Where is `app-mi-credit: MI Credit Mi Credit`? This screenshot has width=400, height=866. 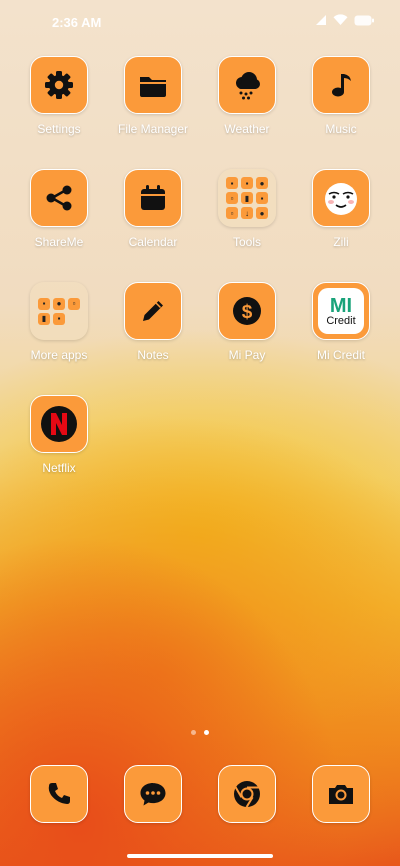 app-mi-credit: MI Credit Mi Credit is located at coordinates (341, 322).